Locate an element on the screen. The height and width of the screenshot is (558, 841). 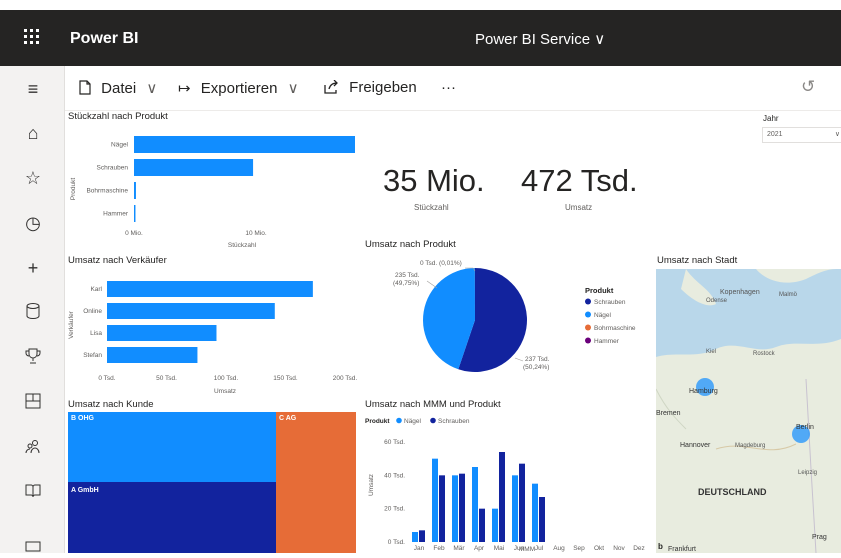
map-label-hamburg: Hamburg is located at coordinates (703, 391).